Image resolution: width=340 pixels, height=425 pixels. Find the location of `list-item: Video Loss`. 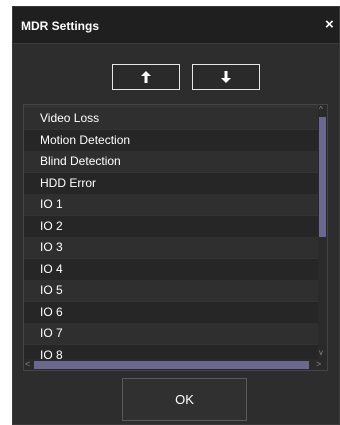

list-item: Video Loss is located at coordinates (172, 118).